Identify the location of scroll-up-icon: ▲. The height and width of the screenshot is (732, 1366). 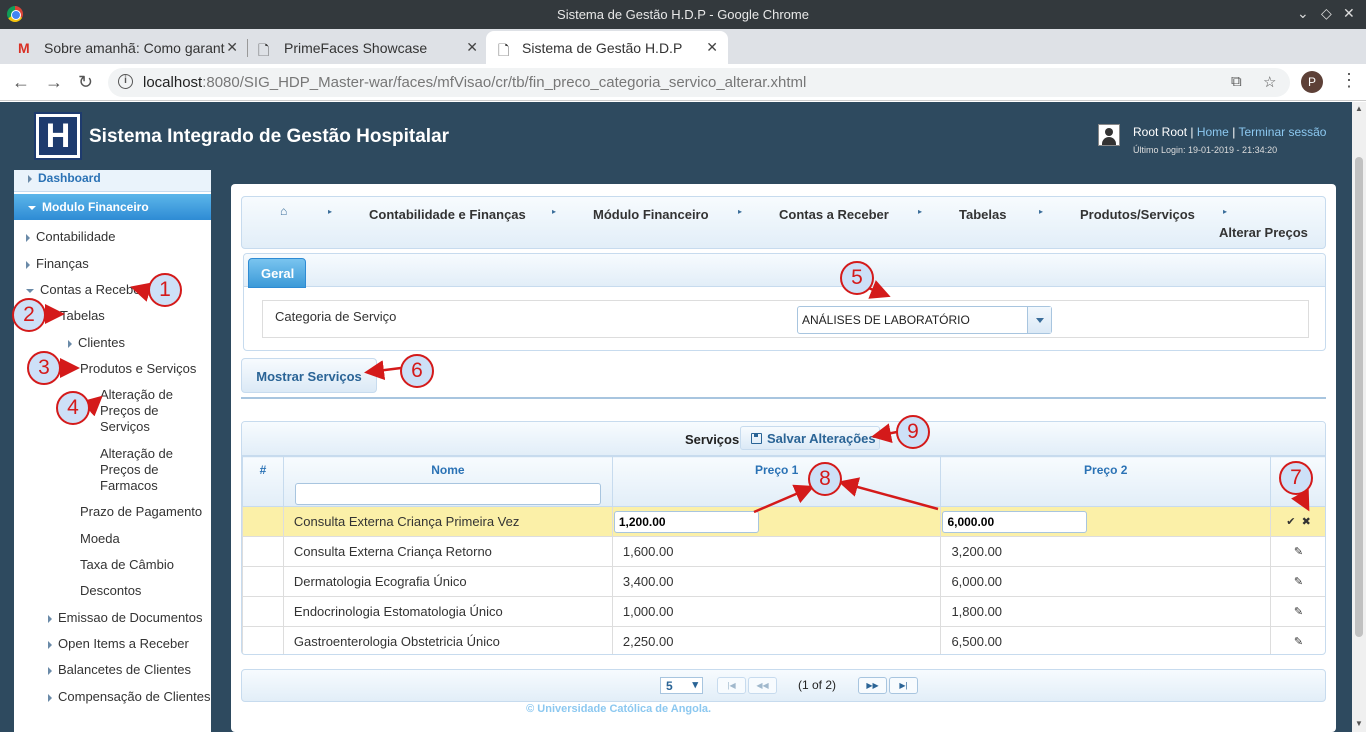
(1359, 108).